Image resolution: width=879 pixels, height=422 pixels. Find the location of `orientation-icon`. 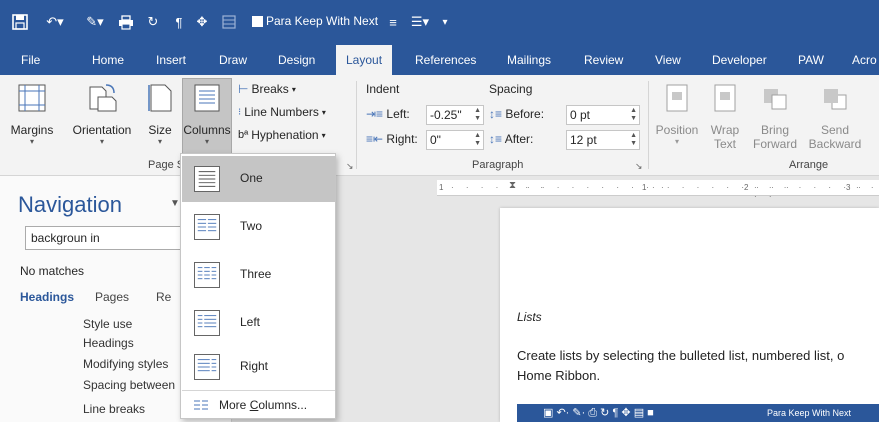

orientation-icon is located at coordinates (103, 98).